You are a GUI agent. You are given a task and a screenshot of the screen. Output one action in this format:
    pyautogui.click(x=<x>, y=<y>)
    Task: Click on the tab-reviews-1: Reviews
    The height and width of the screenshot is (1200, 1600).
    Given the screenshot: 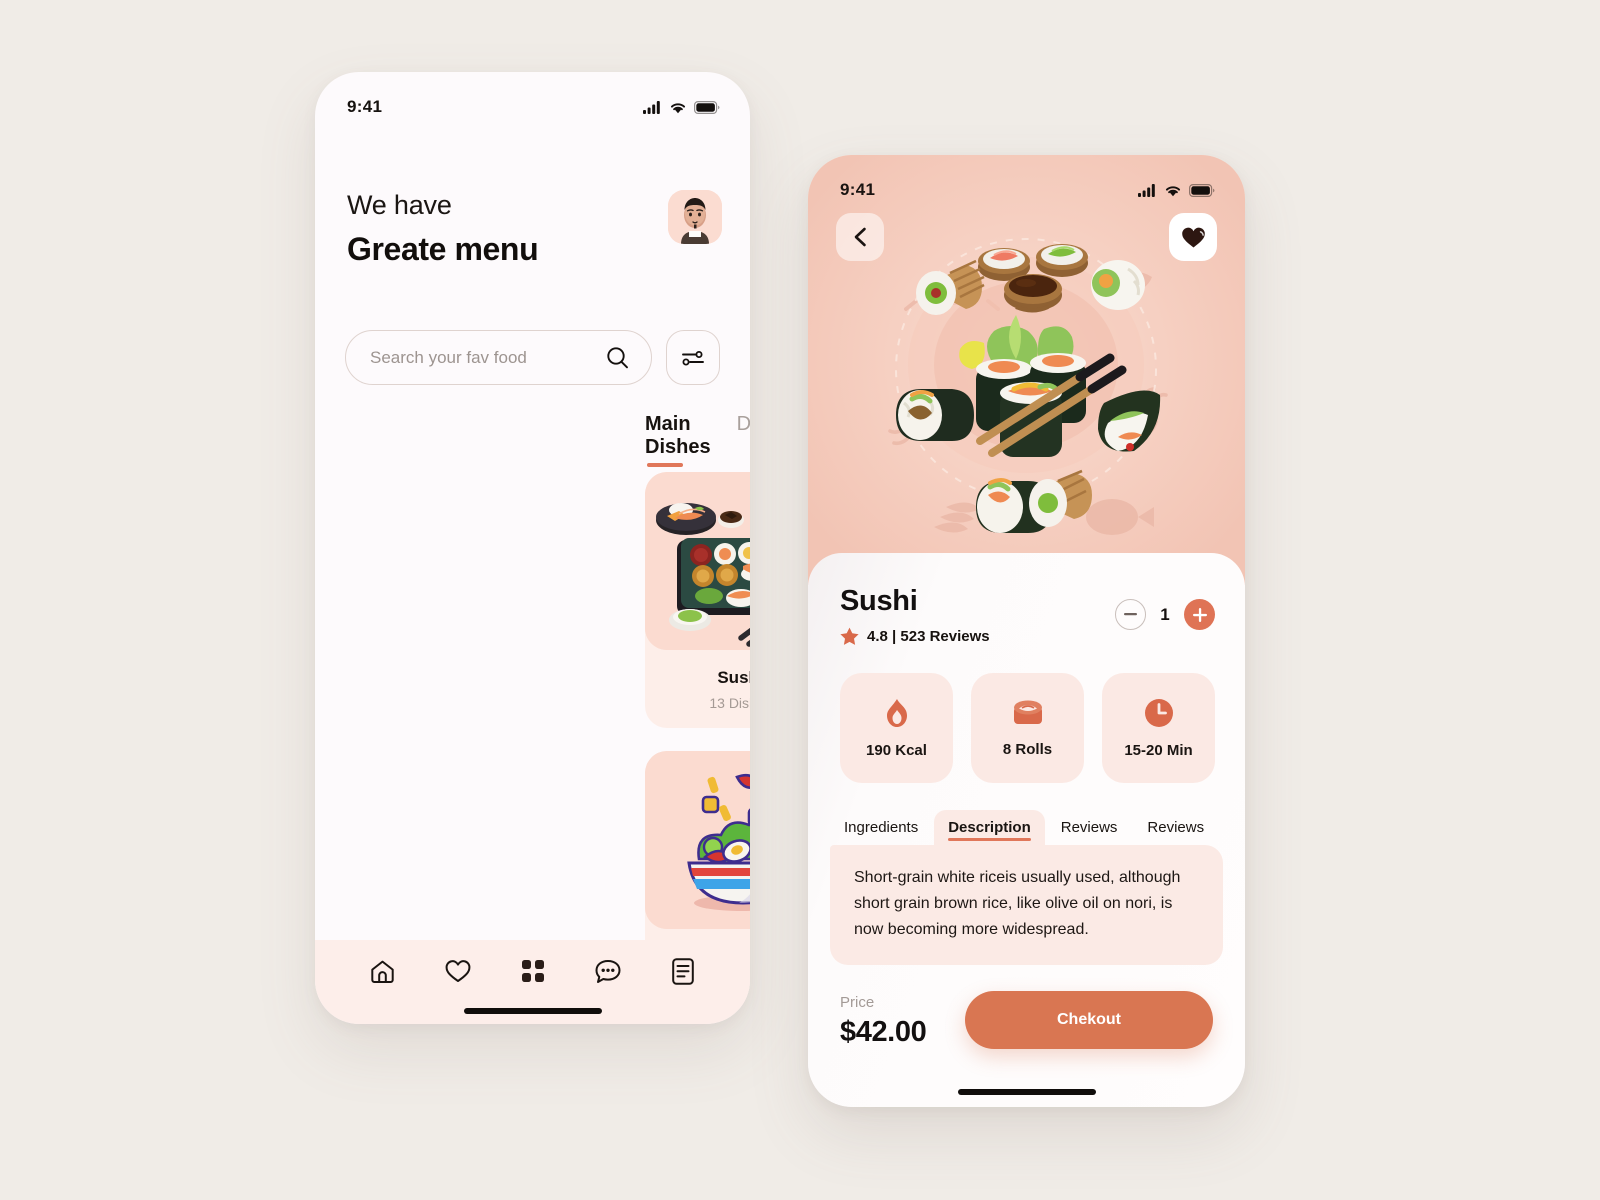 What is the action you would take?
    pyautogui.click(x=1089, y=827)
    